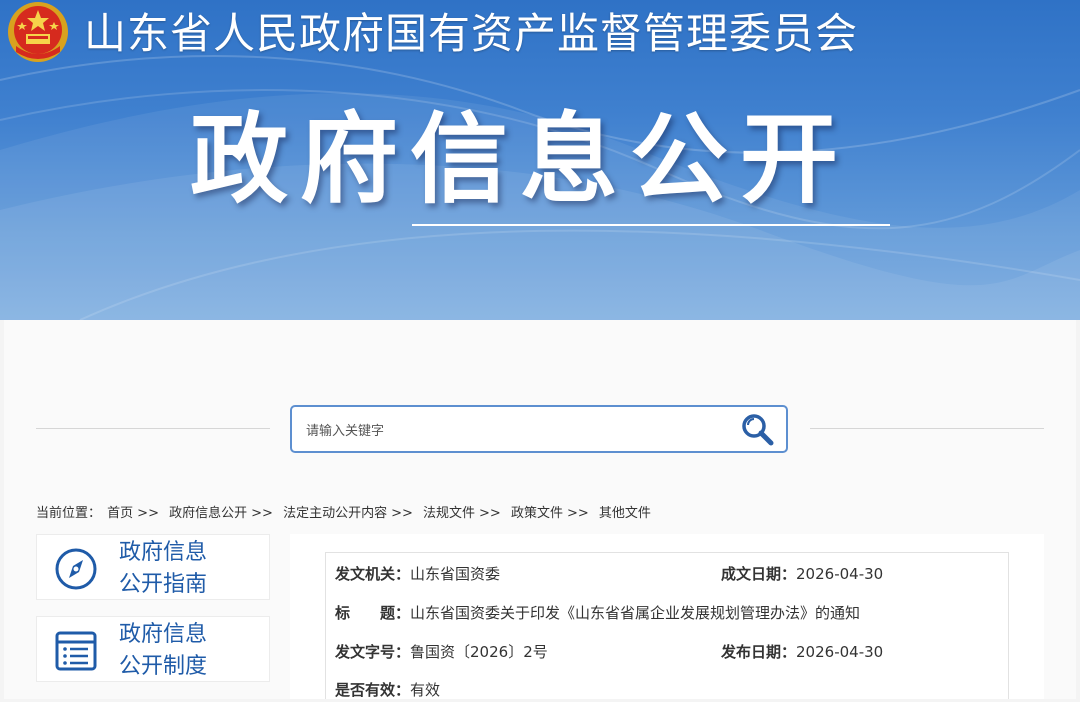  I want to click on sidebar-item-label: 政府信息 公开制度, so click(163, 651).